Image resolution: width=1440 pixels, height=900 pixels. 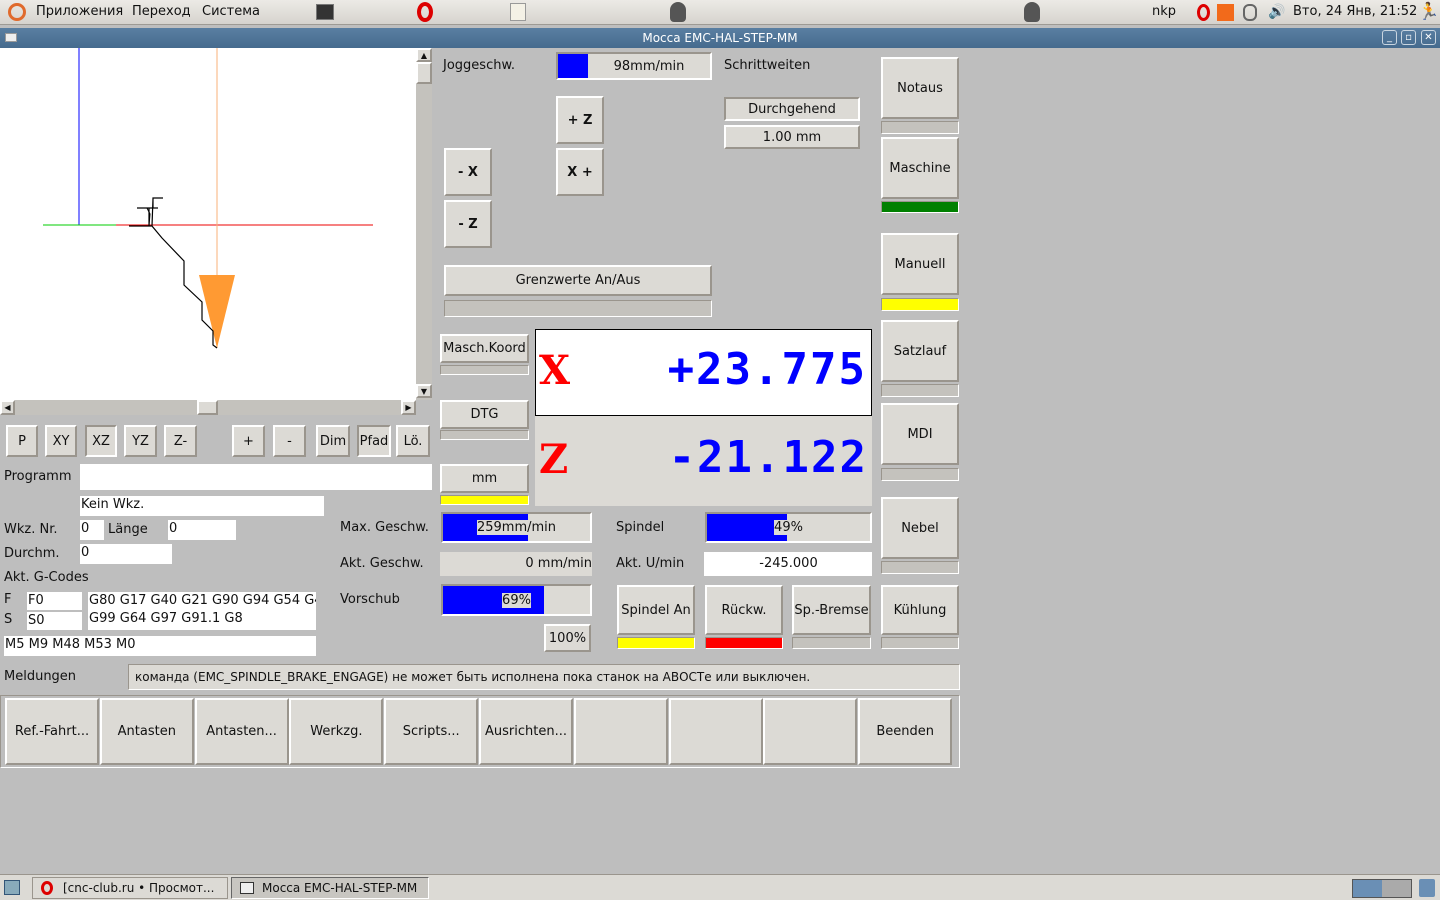 I want to click on max-speed-label: Max. Geschw., so click(x=384, y=527).